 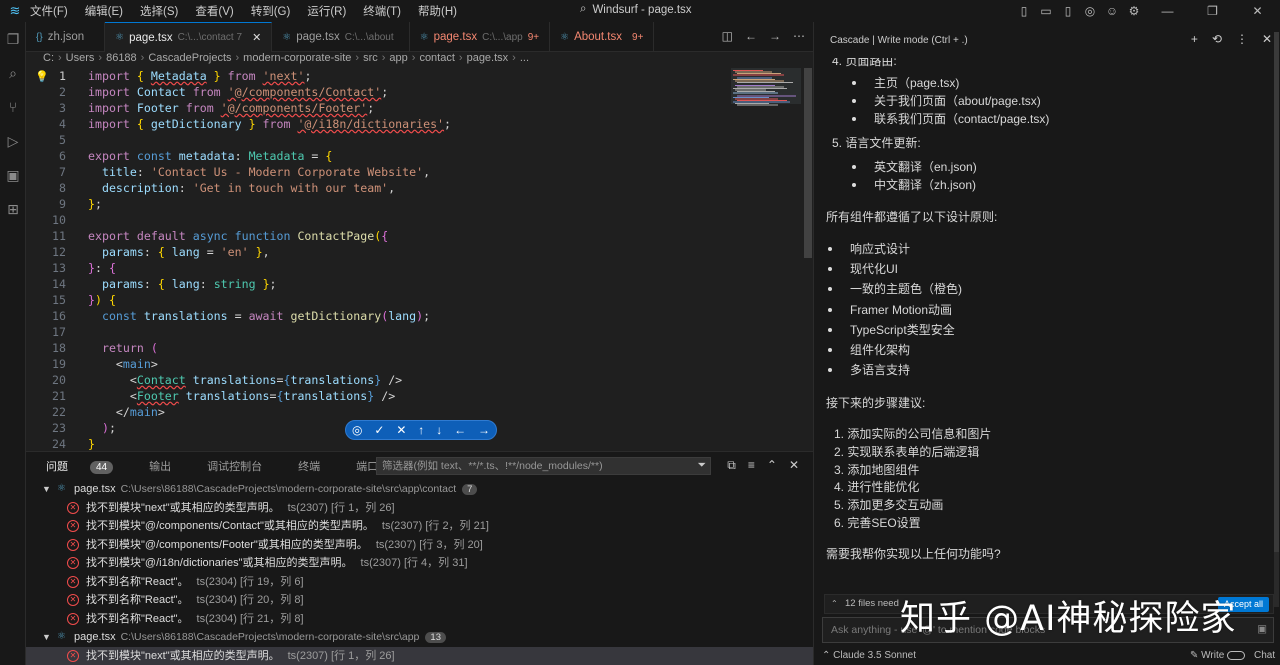 What do you see at coordinates (702, 465) in the screenshot?
I see `filter-icon: ⏷` at bounding box center [702, 465].